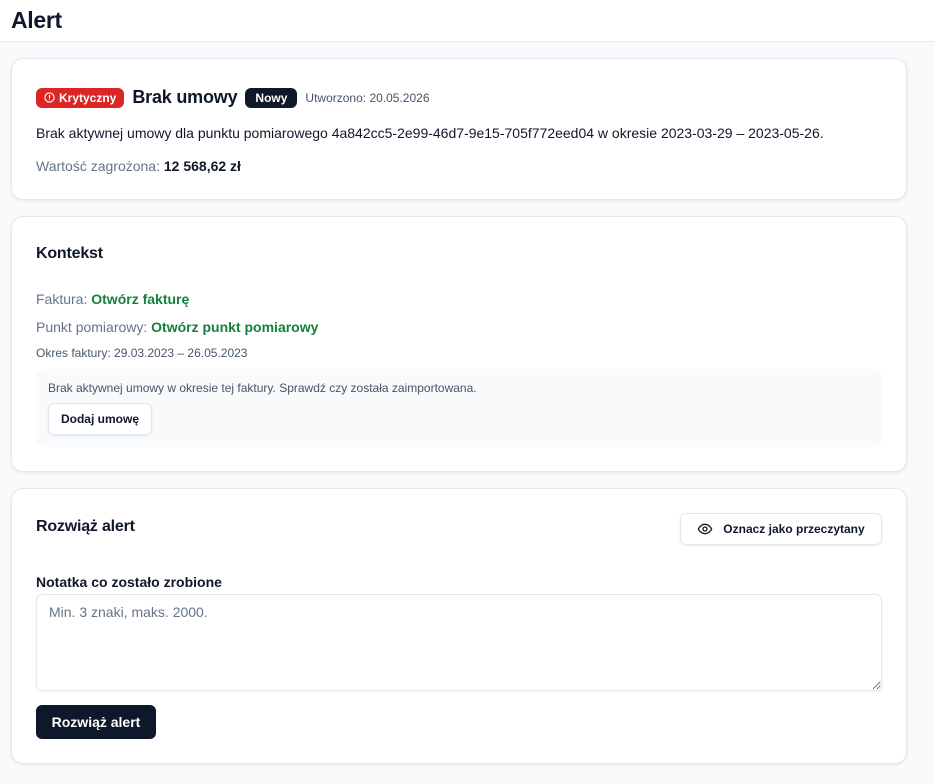 This screenshot has width=934, height=784. What do you see at coordinates (69, 253) in the screenshot?
I see `context-title: Kontekst` at bounding box center [69, 253].